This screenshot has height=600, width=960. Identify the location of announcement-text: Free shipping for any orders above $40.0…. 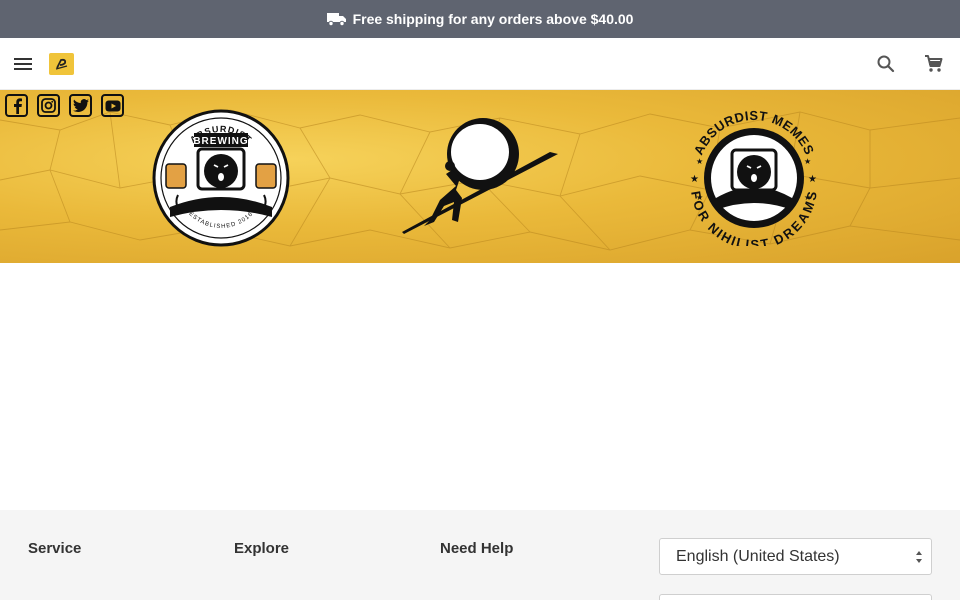
(493, 19).